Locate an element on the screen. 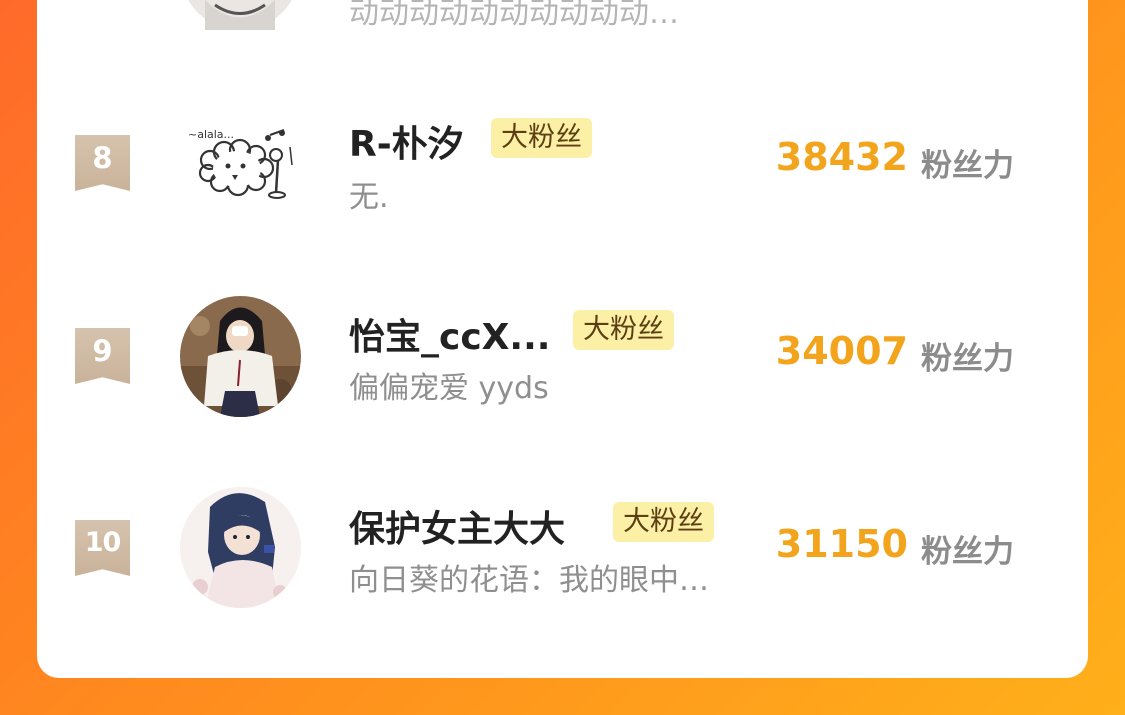  user-name: 保护女主大大 is located at coordinates (457, 526).